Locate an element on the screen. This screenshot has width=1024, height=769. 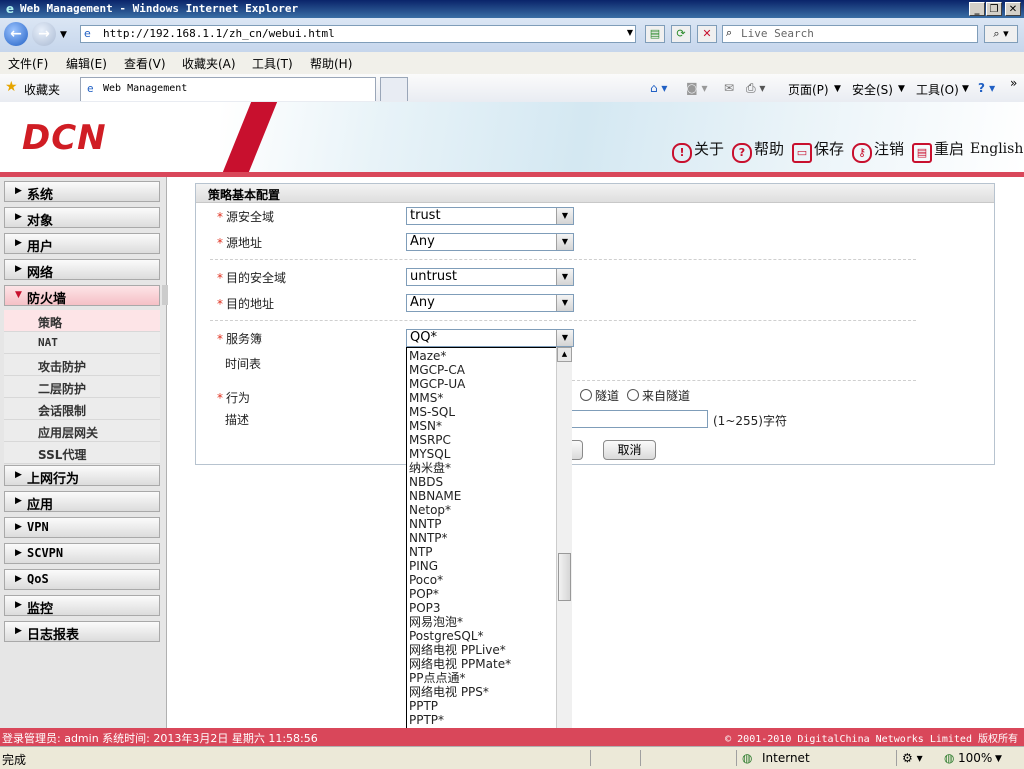
service-option: PPTP is located at coordinates (423, 706).